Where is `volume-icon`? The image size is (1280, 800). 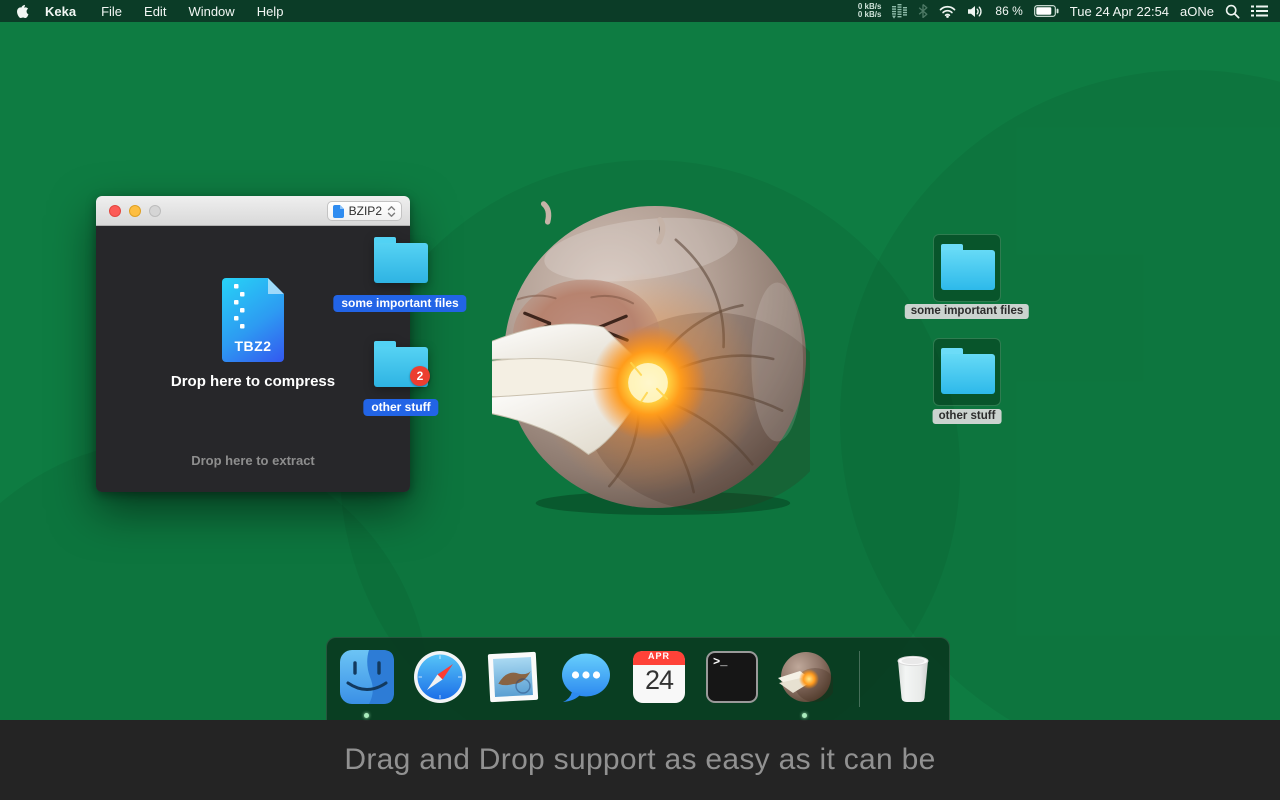
volume-icon is located at coordinates (975, 11).